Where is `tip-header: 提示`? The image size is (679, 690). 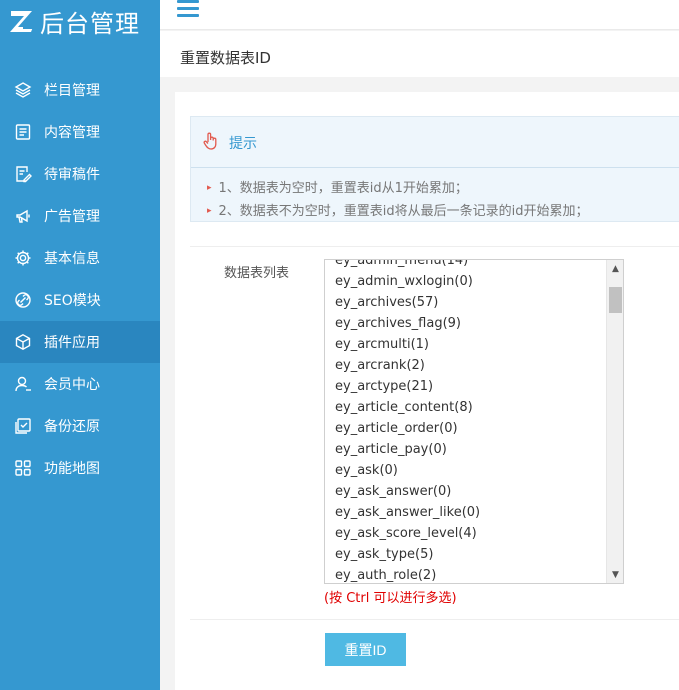 tip-header: 提示 is located at coordinates (229, 143).